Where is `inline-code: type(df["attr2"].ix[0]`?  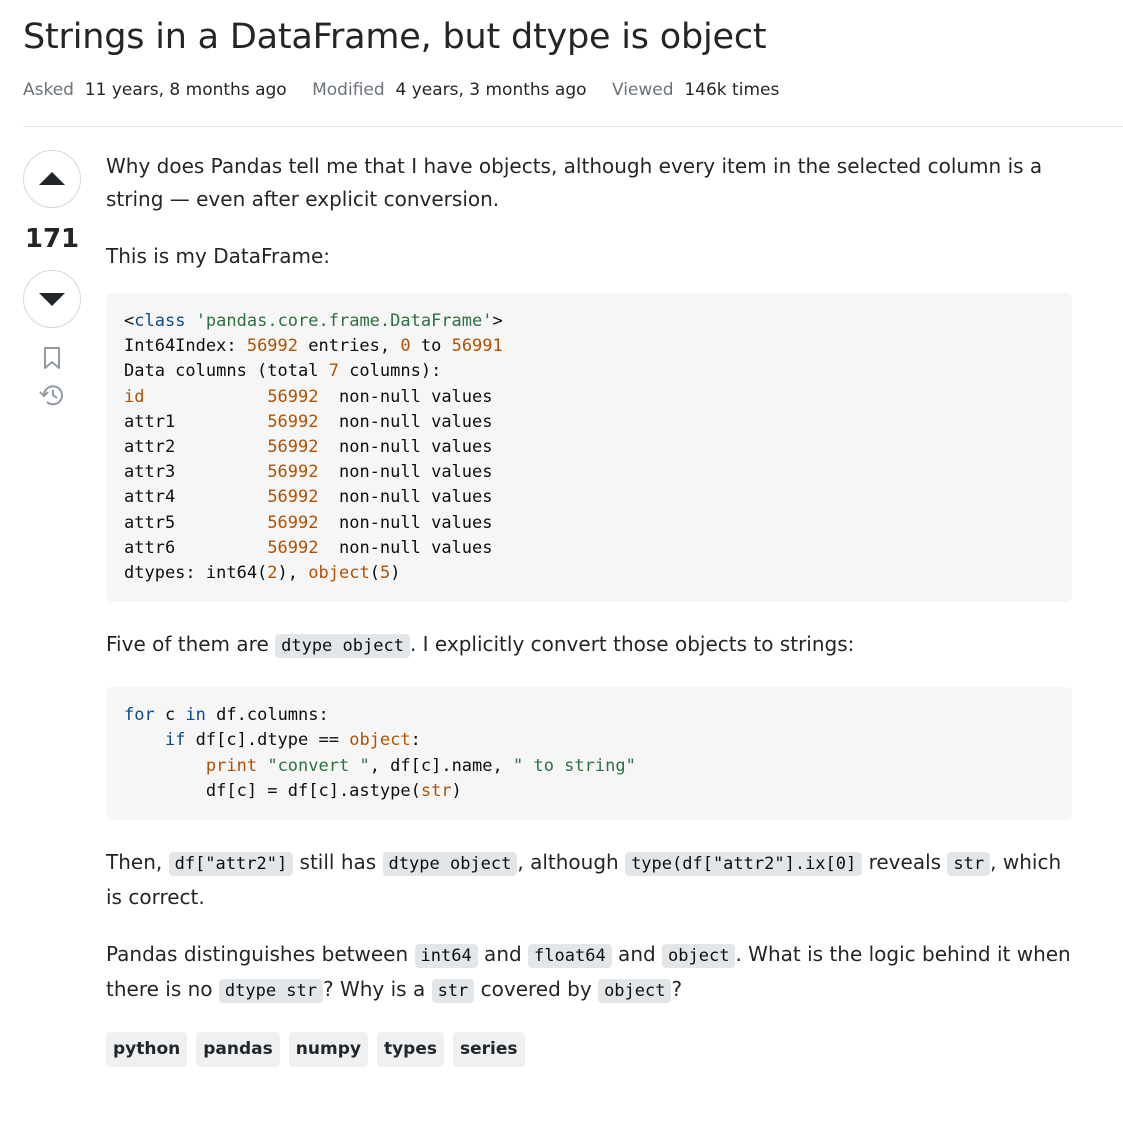 inline-code: type(df["attr2"].ix[0] is located at coordinates (744, 864).